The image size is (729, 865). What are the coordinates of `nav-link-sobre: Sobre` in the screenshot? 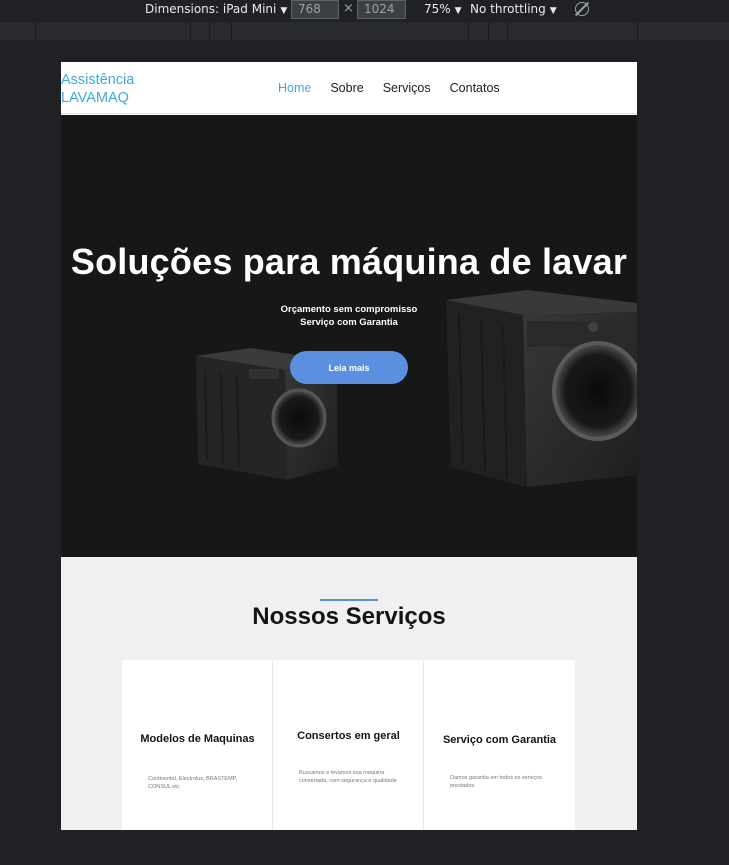 It's located at (346, 88).